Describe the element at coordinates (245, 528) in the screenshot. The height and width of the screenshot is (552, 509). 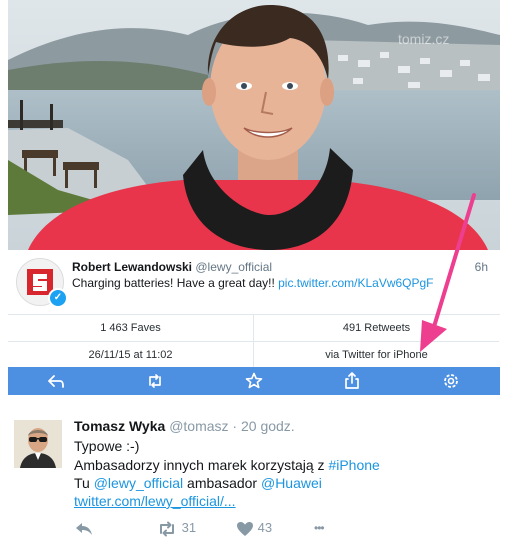
I see `heart-icon` at that location.